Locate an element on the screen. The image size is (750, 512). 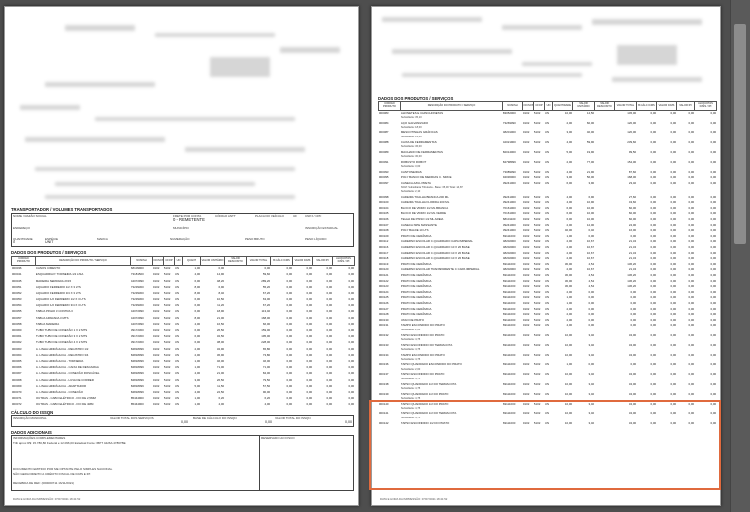
qty-value: 0 is located at coordinates (14, 242).